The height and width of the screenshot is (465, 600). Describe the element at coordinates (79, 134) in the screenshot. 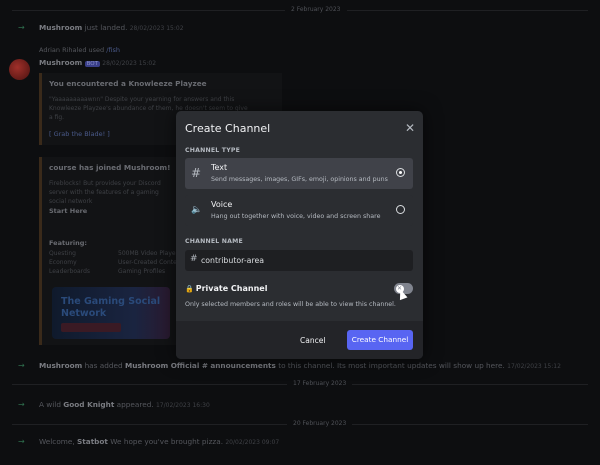

I see `embed-link: [ Grab the Blade! ]` at that location.